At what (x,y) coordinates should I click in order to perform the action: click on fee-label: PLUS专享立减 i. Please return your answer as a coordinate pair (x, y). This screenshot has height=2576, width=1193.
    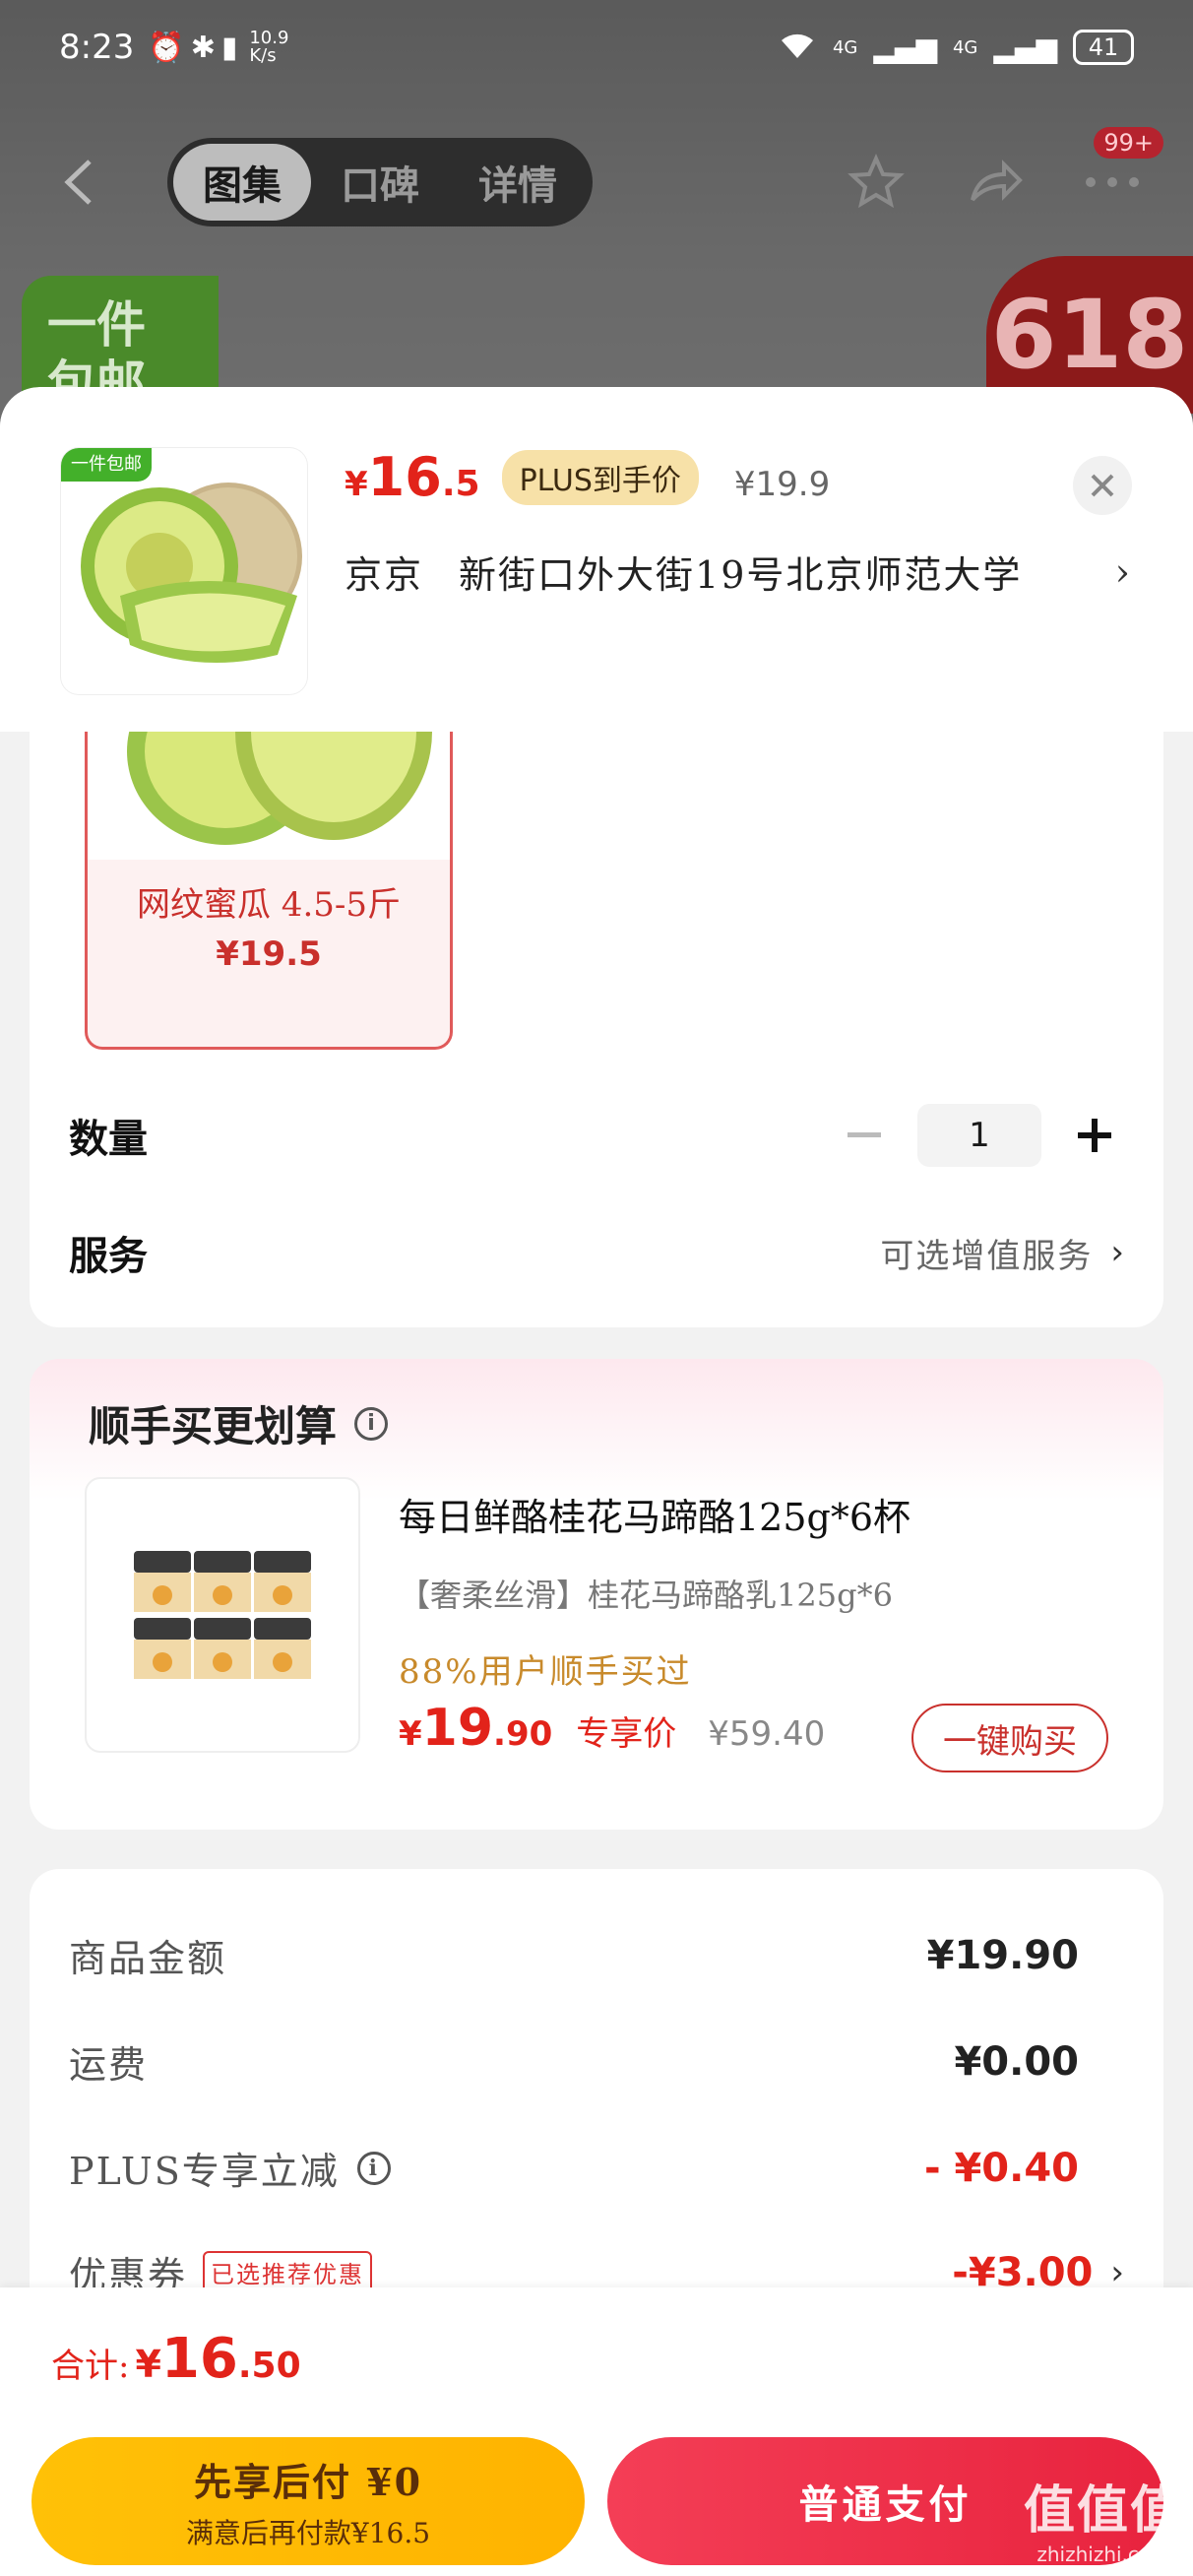
    Looking at the image, I should click on (230, 2168).